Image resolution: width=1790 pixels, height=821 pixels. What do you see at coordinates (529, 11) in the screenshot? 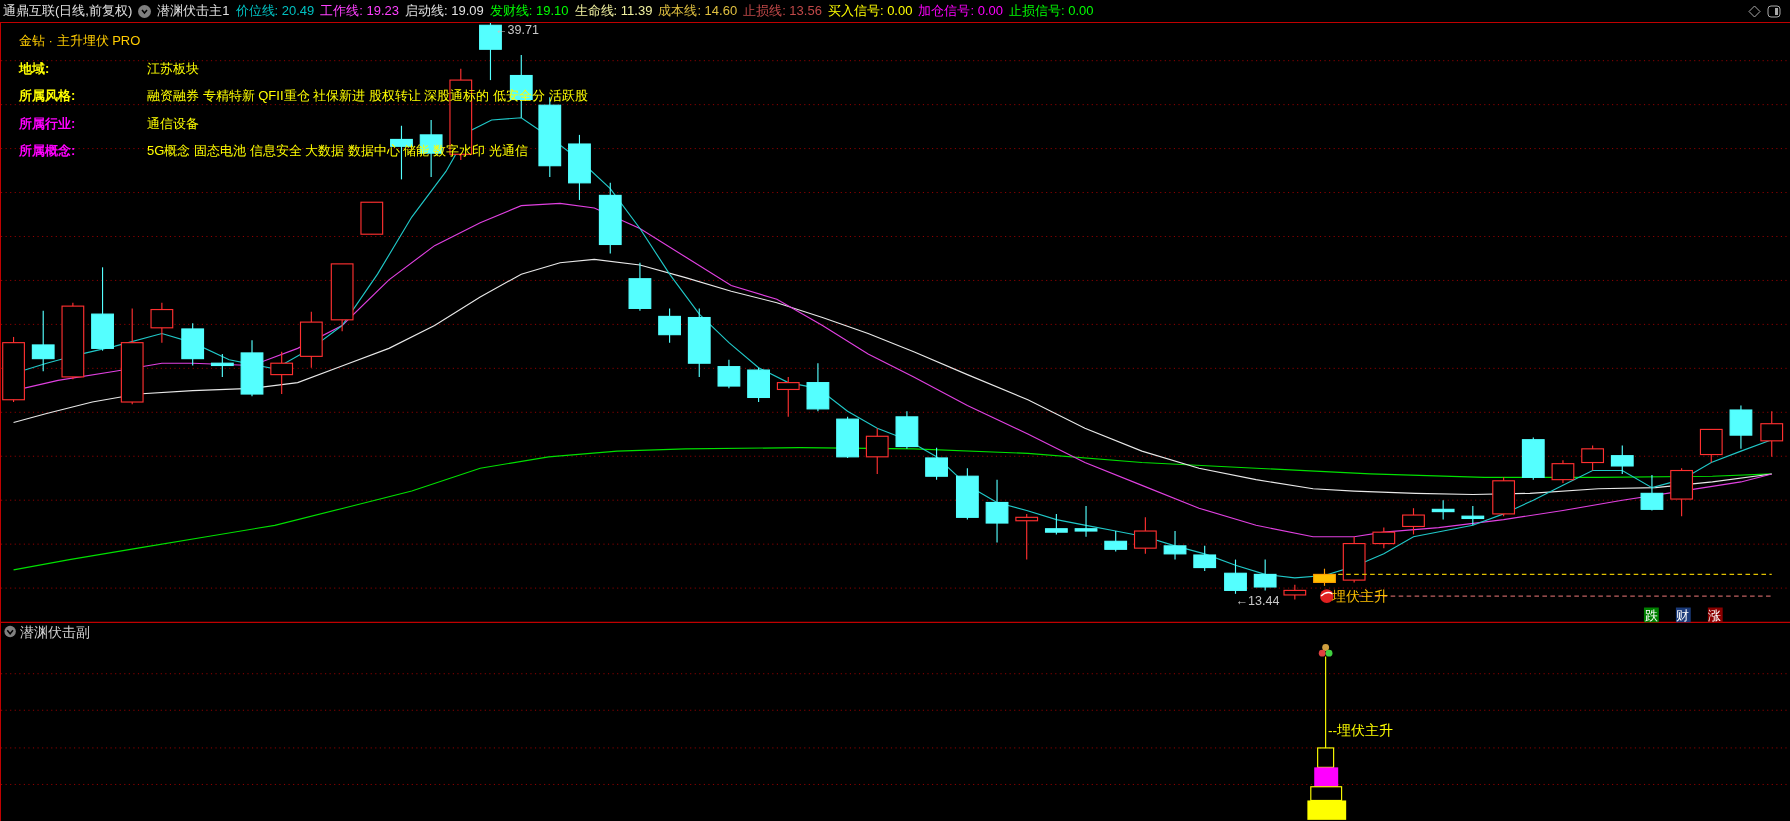
I see `indicator-reading: 发财线: 19.10` at bounding box center [529, 11].